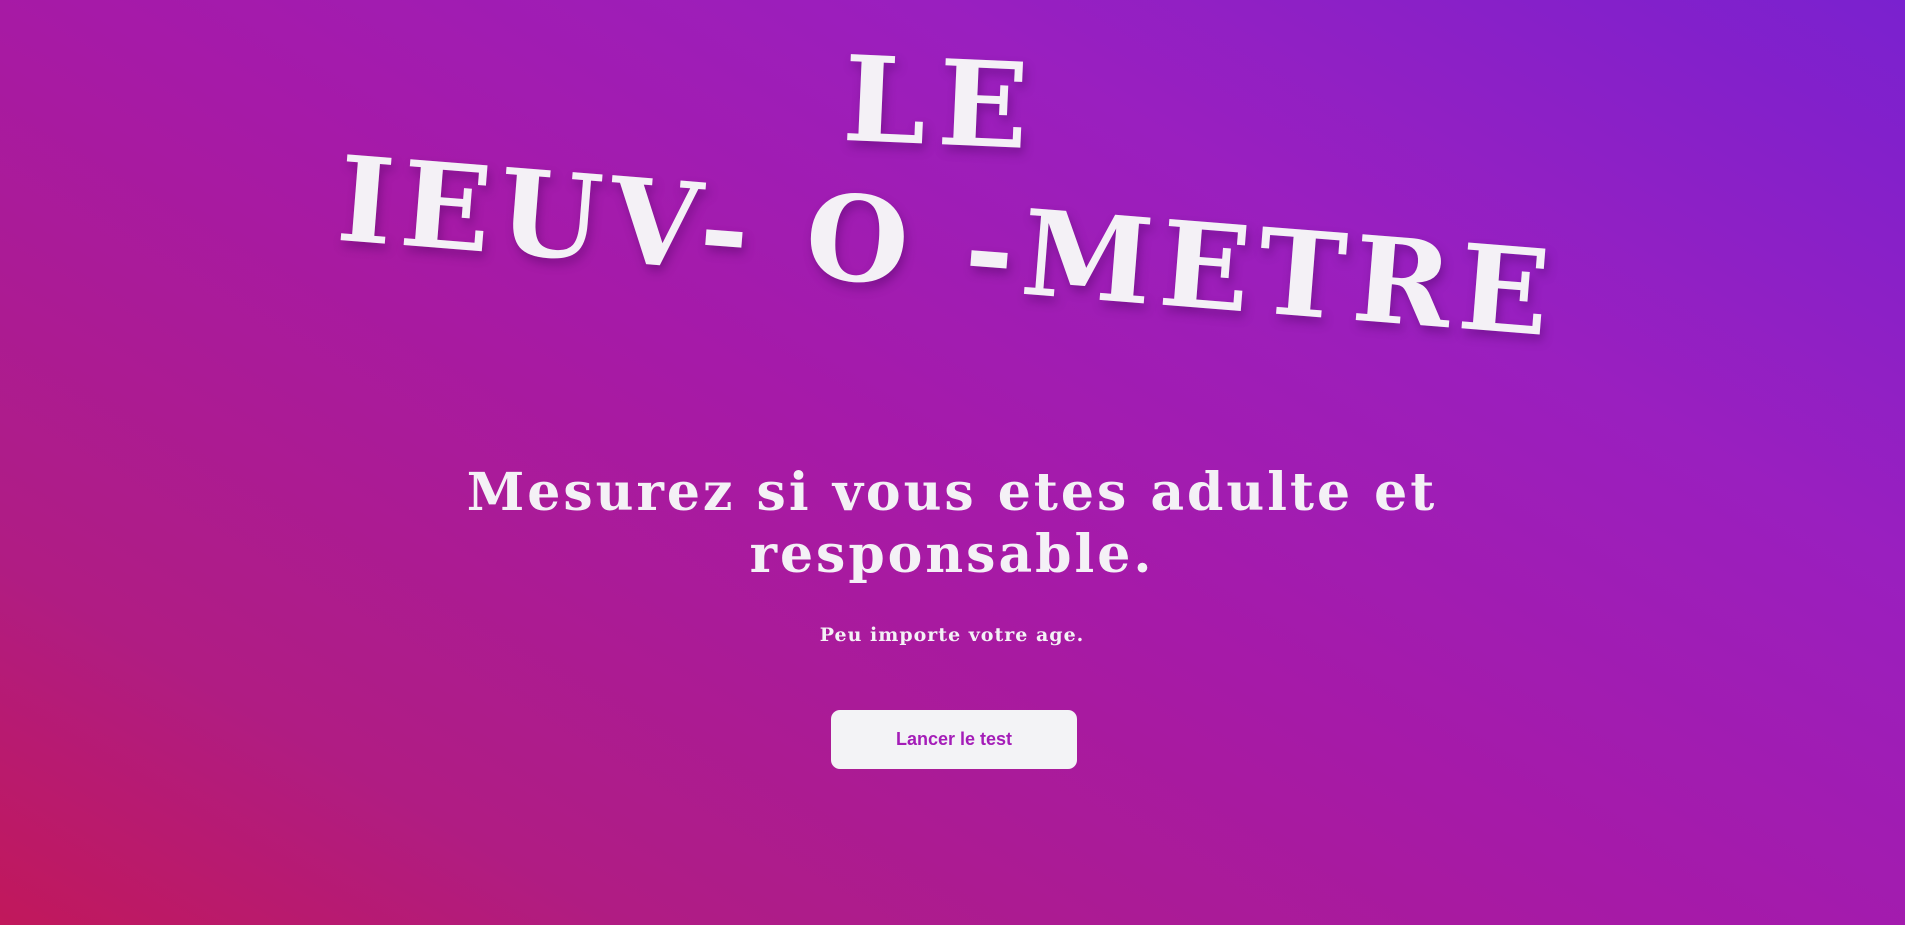 The height and width of the screenshot is (925, 1905). I want to click on start-test-button-label: Lancer le test, so click(954, 739).